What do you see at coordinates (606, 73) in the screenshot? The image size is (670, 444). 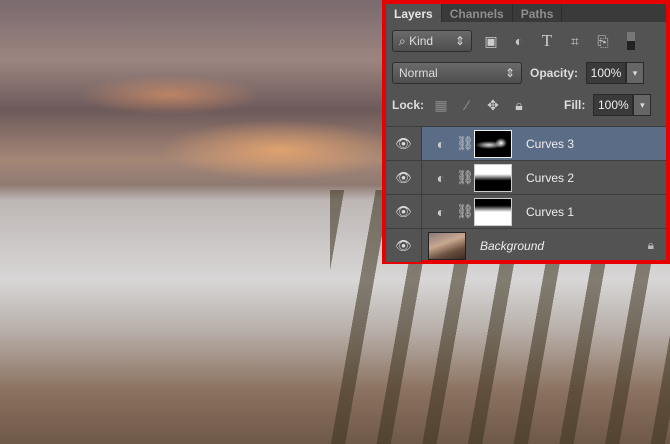 I see `opacity-input: 100%` at bounding box center [606, 73].